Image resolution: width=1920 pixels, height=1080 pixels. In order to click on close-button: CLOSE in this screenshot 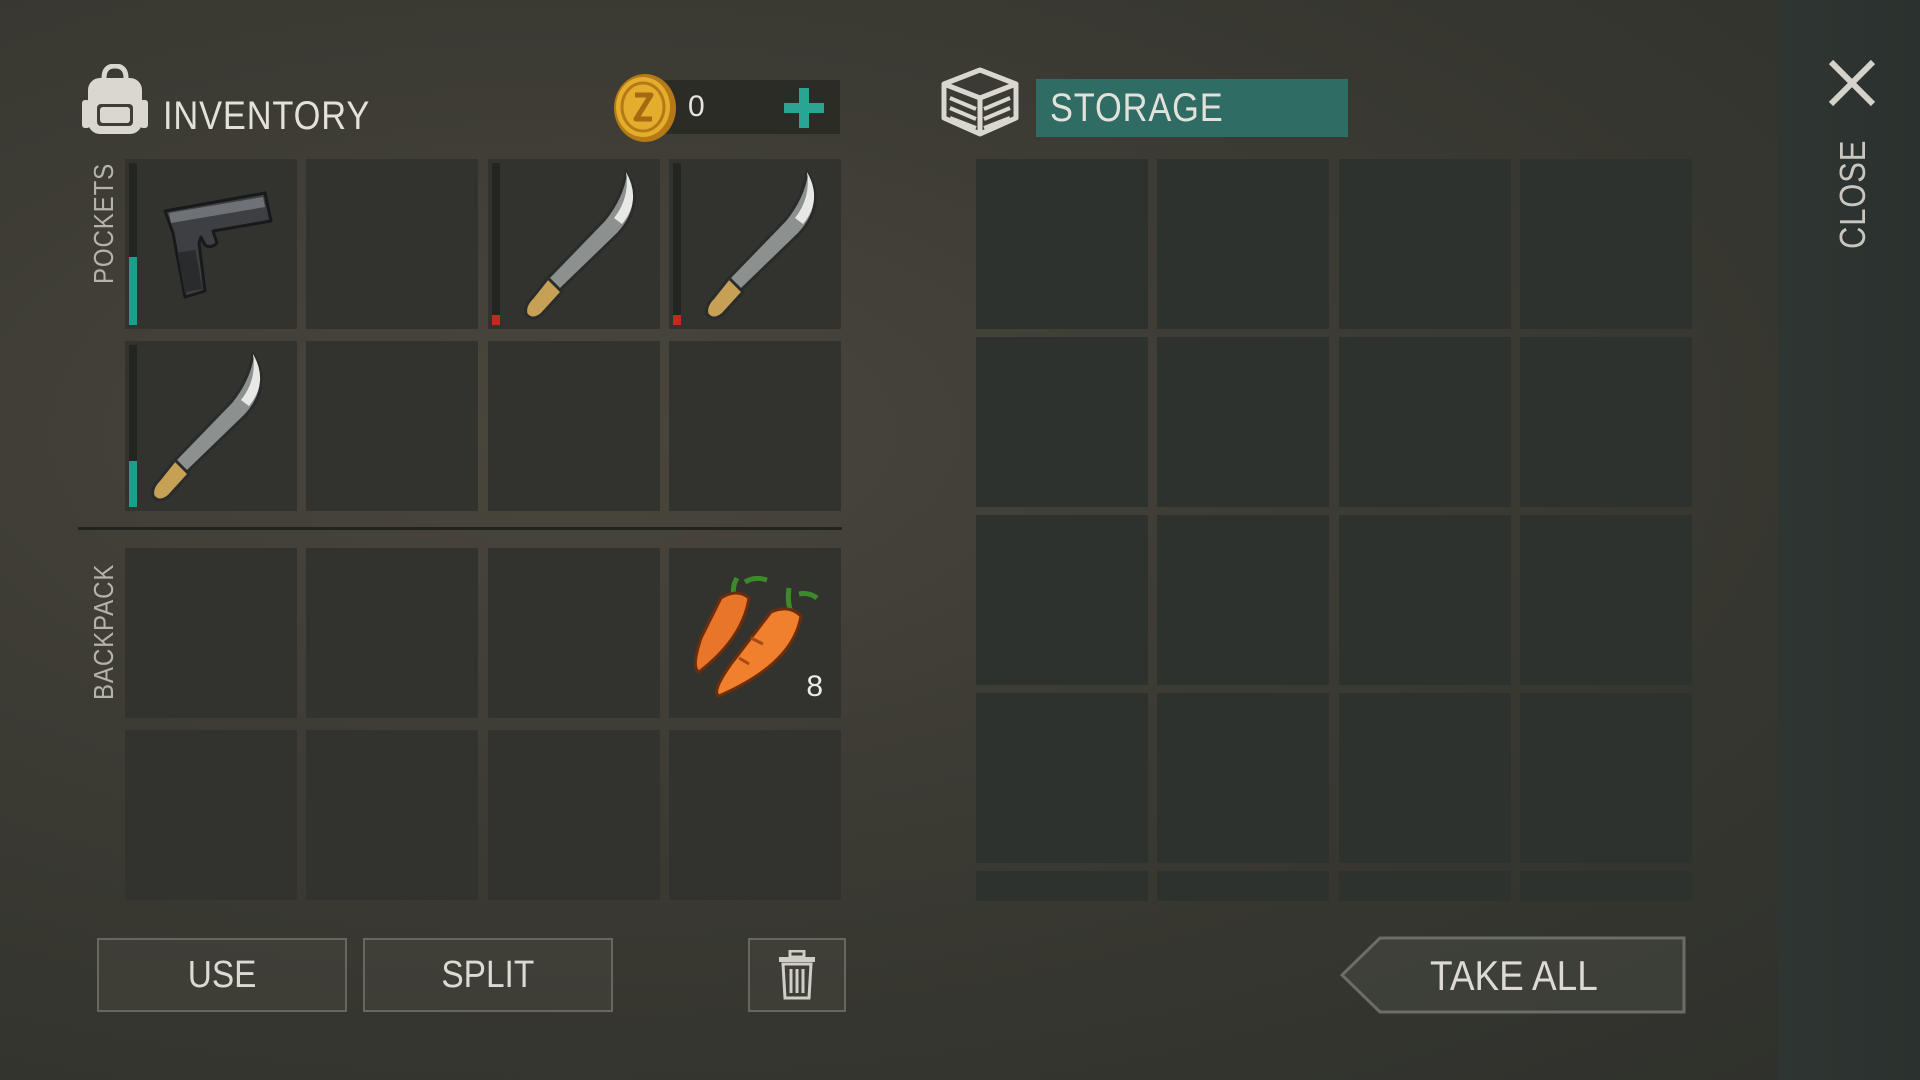, I will do `click(1852, 179)`.